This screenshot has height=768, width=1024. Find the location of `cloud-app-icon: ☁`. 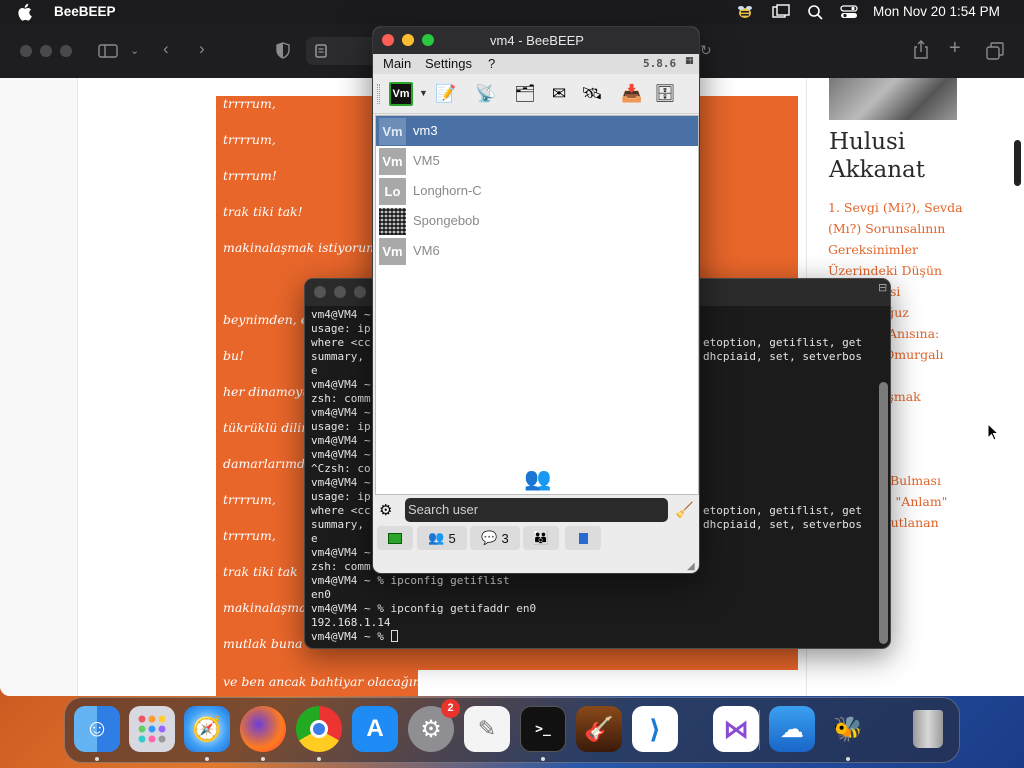

cloud-app-icon: ☁ is located at coordinates (792, 729).